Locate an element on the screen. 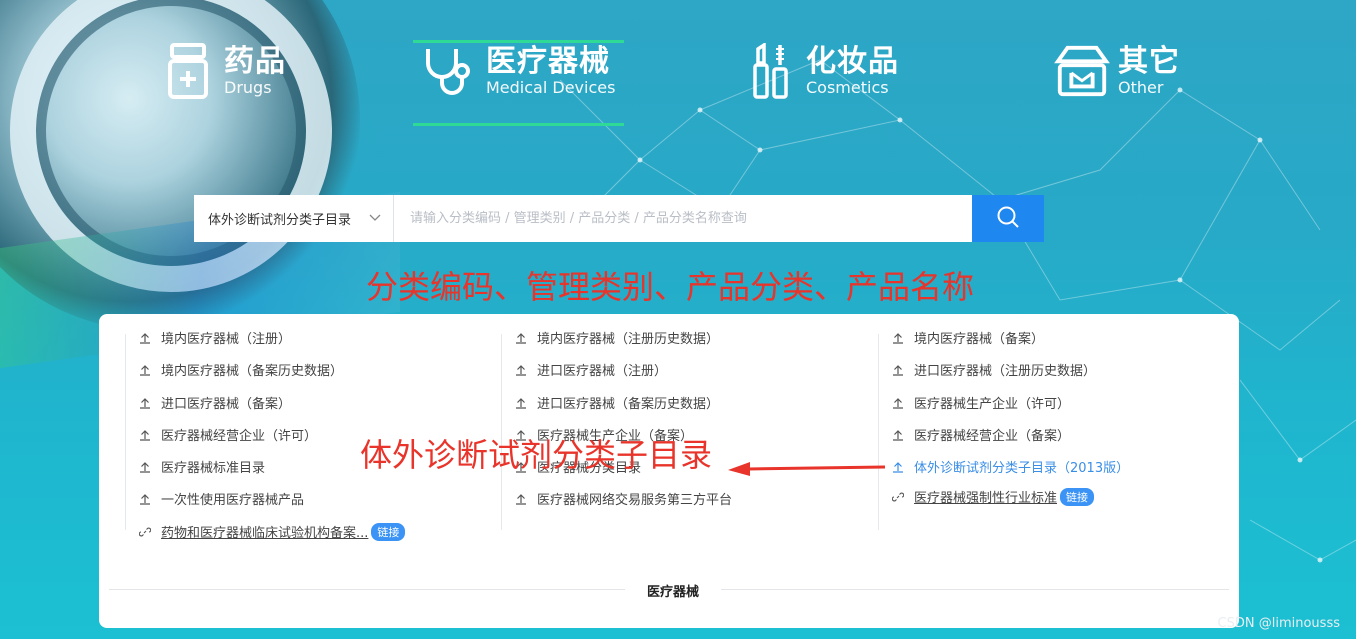  list-item-label: 境内医疗器械（注册） is located at coordinates (226, 339).